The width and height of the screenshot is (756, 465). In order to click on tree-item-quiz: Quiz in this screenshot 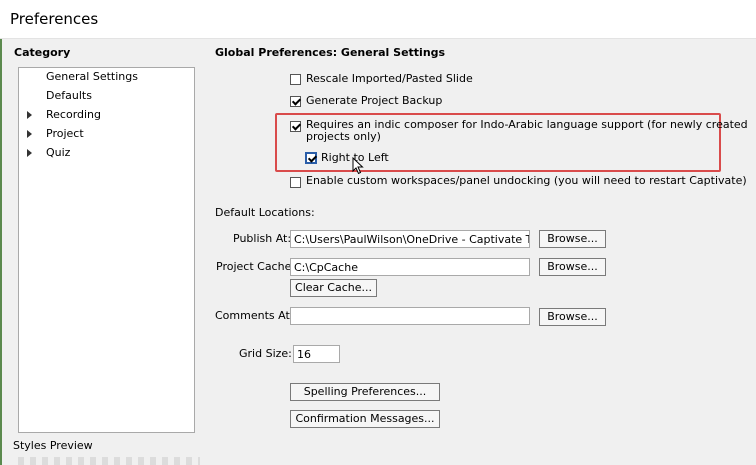, I will do `click(58, 152)`.